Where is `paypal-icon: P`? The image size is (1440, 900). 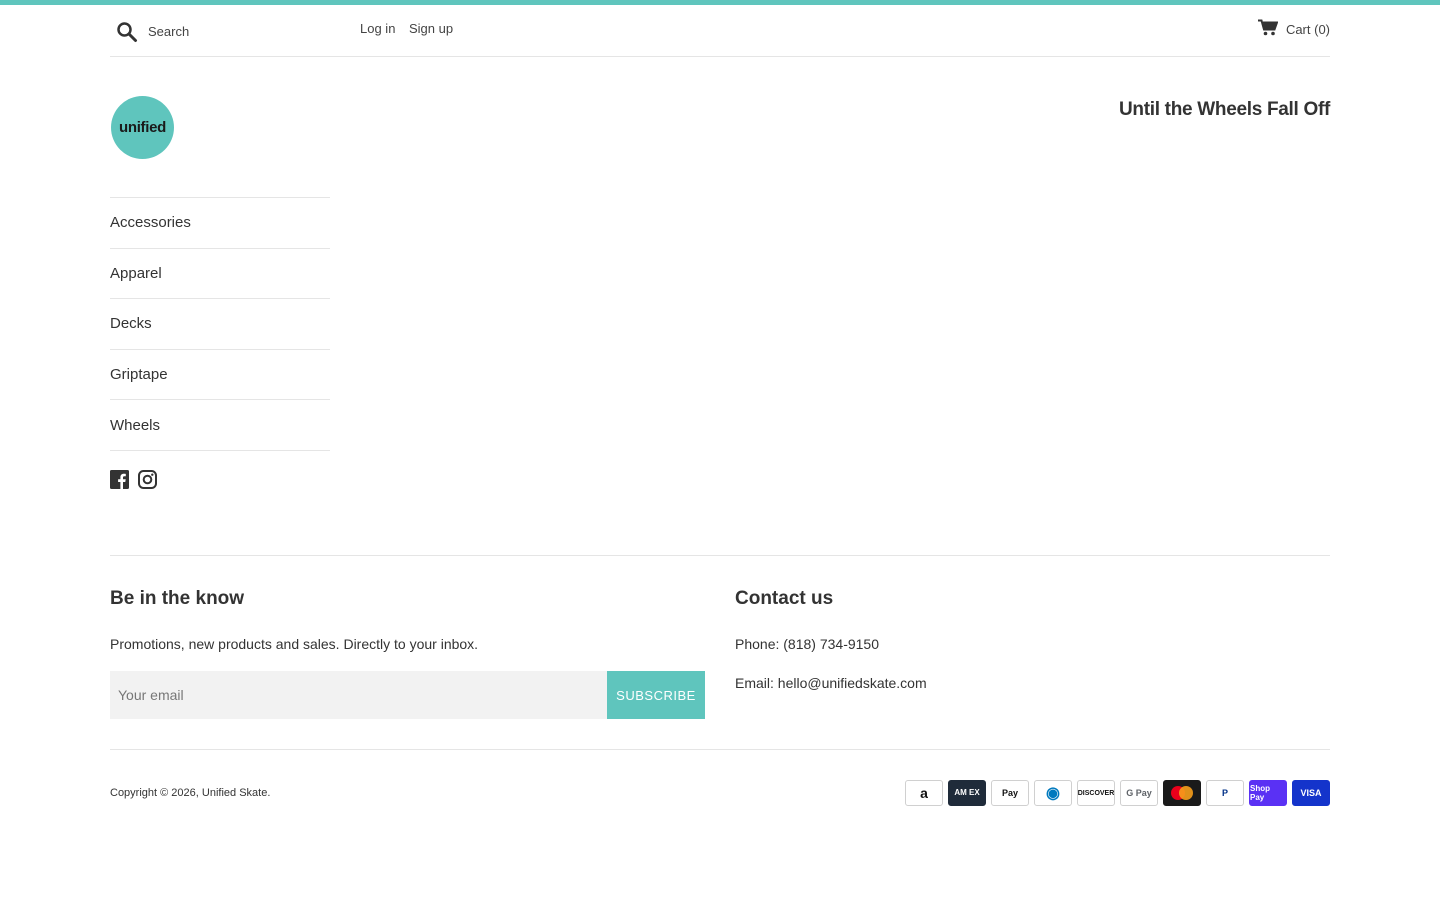 paypal-icon: P is located at coordinates (1225, 793).